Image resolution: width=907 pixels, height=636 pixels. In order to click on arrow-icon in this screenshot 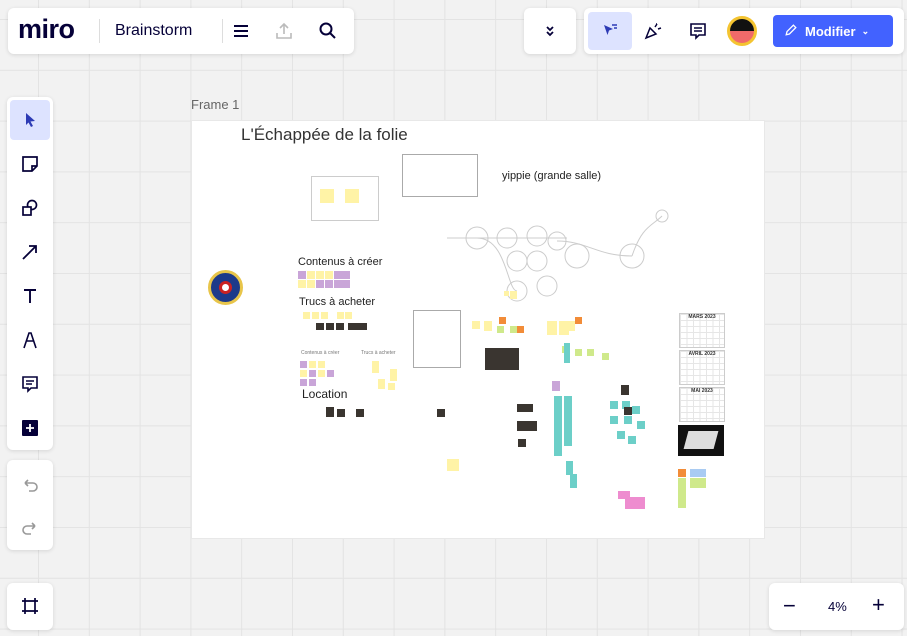, I will do `click(30, 252)`.